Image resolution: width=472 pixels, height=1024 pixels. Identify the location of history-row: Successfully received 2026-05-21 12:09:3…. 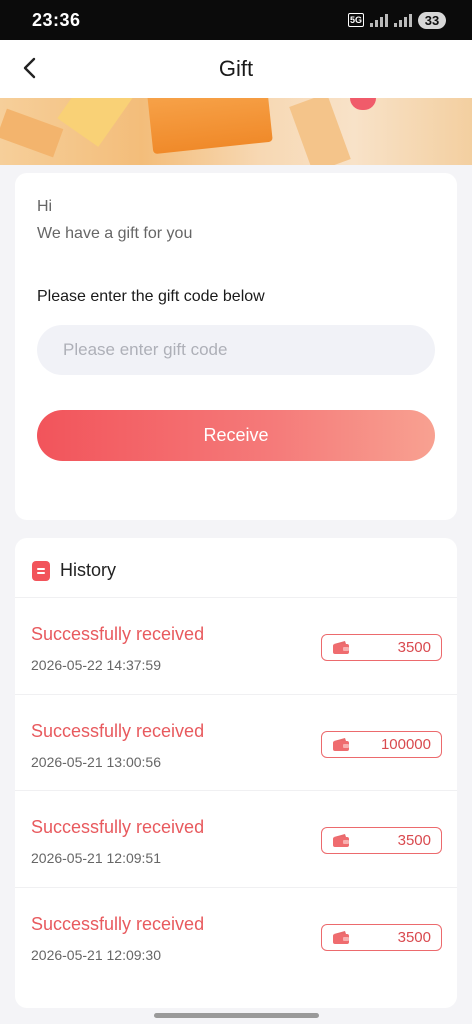
(236, 935).